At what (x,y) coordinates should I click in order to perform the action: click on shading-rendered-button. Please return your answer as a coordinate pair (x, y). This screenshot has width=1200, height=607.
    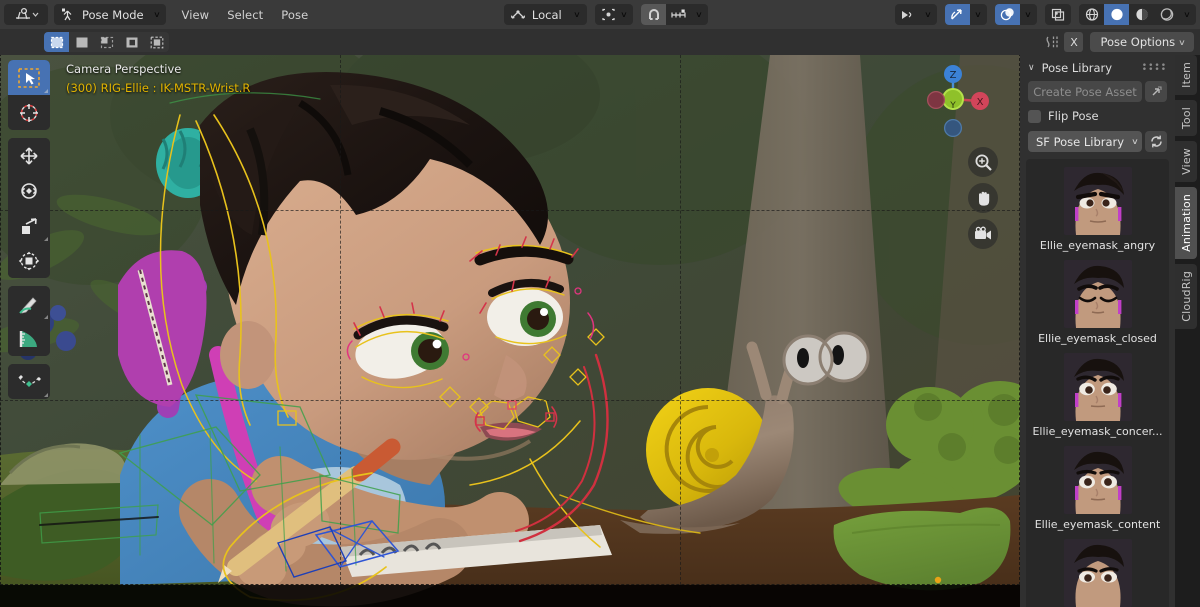
    Looking at the image, I should click on (1166, 14).